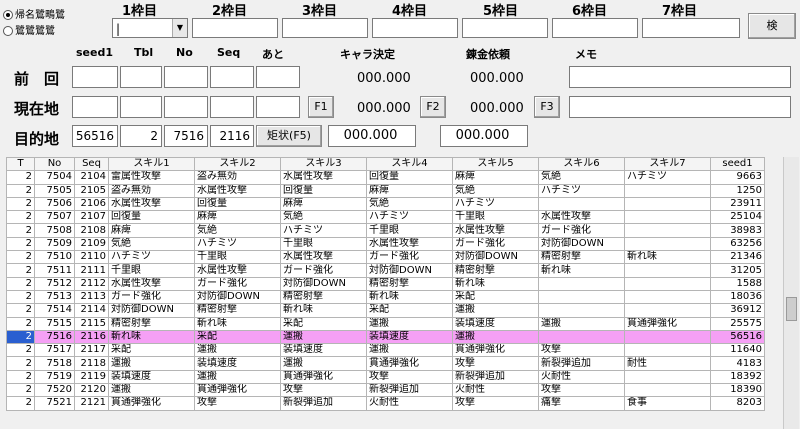  What do you see at coordinates (680, 77) in the screenshot?
I see `prev-memo` at bounding box center [680, 77].